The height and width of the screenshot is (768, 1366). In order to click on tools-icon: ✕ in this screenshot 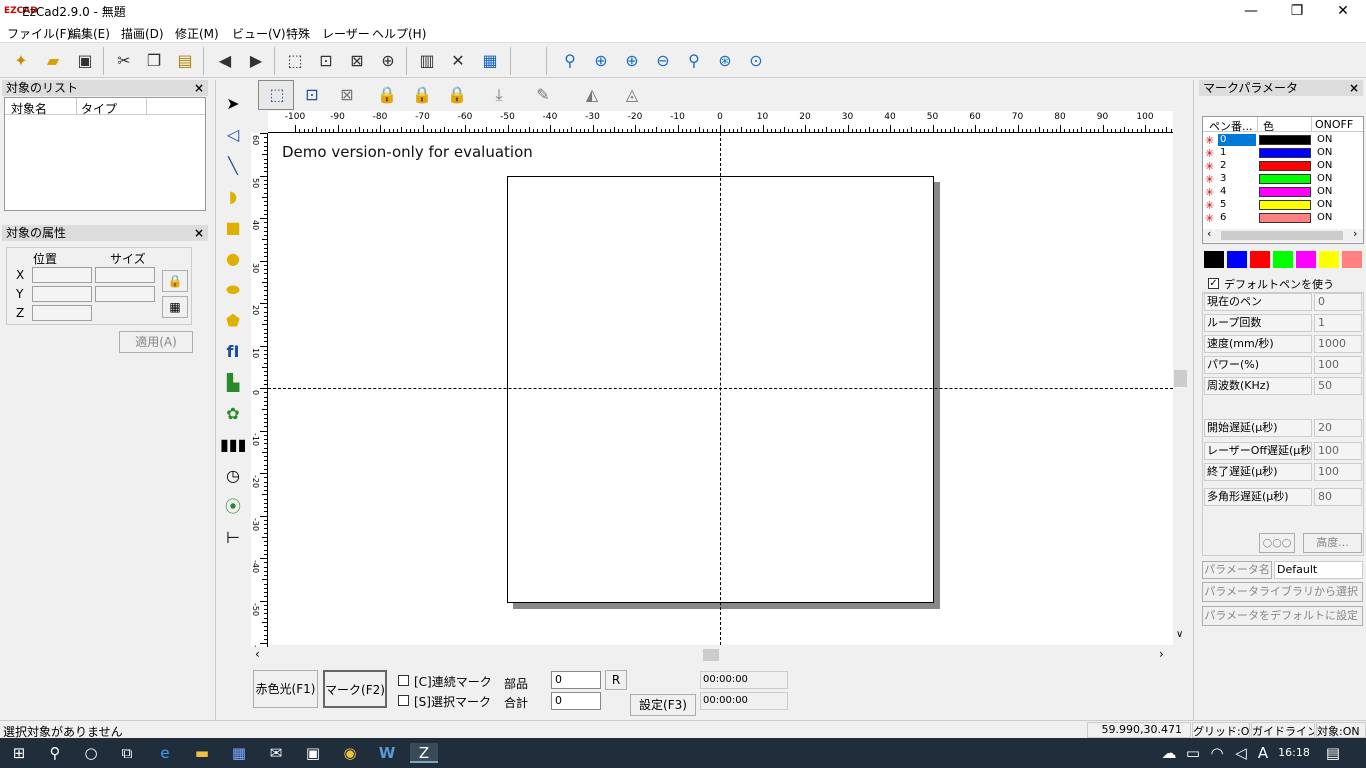, I will do `click(458, 61)`.